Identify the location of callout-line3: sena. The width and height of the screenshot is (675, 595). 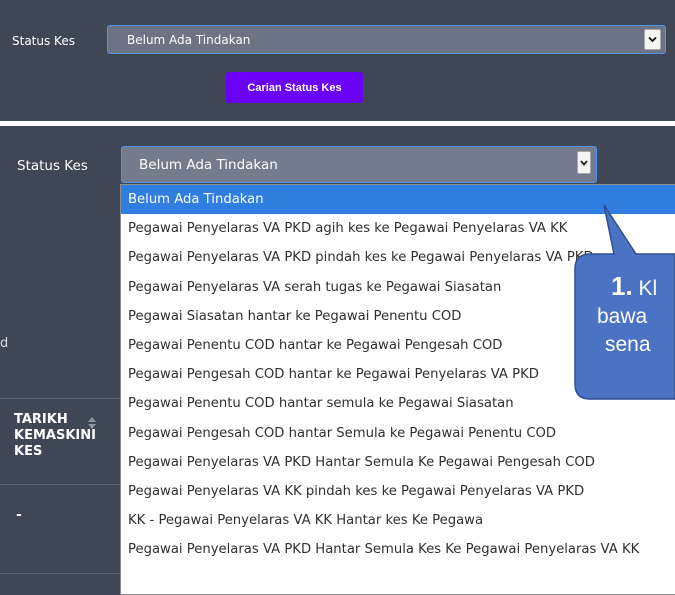
(628, 344).